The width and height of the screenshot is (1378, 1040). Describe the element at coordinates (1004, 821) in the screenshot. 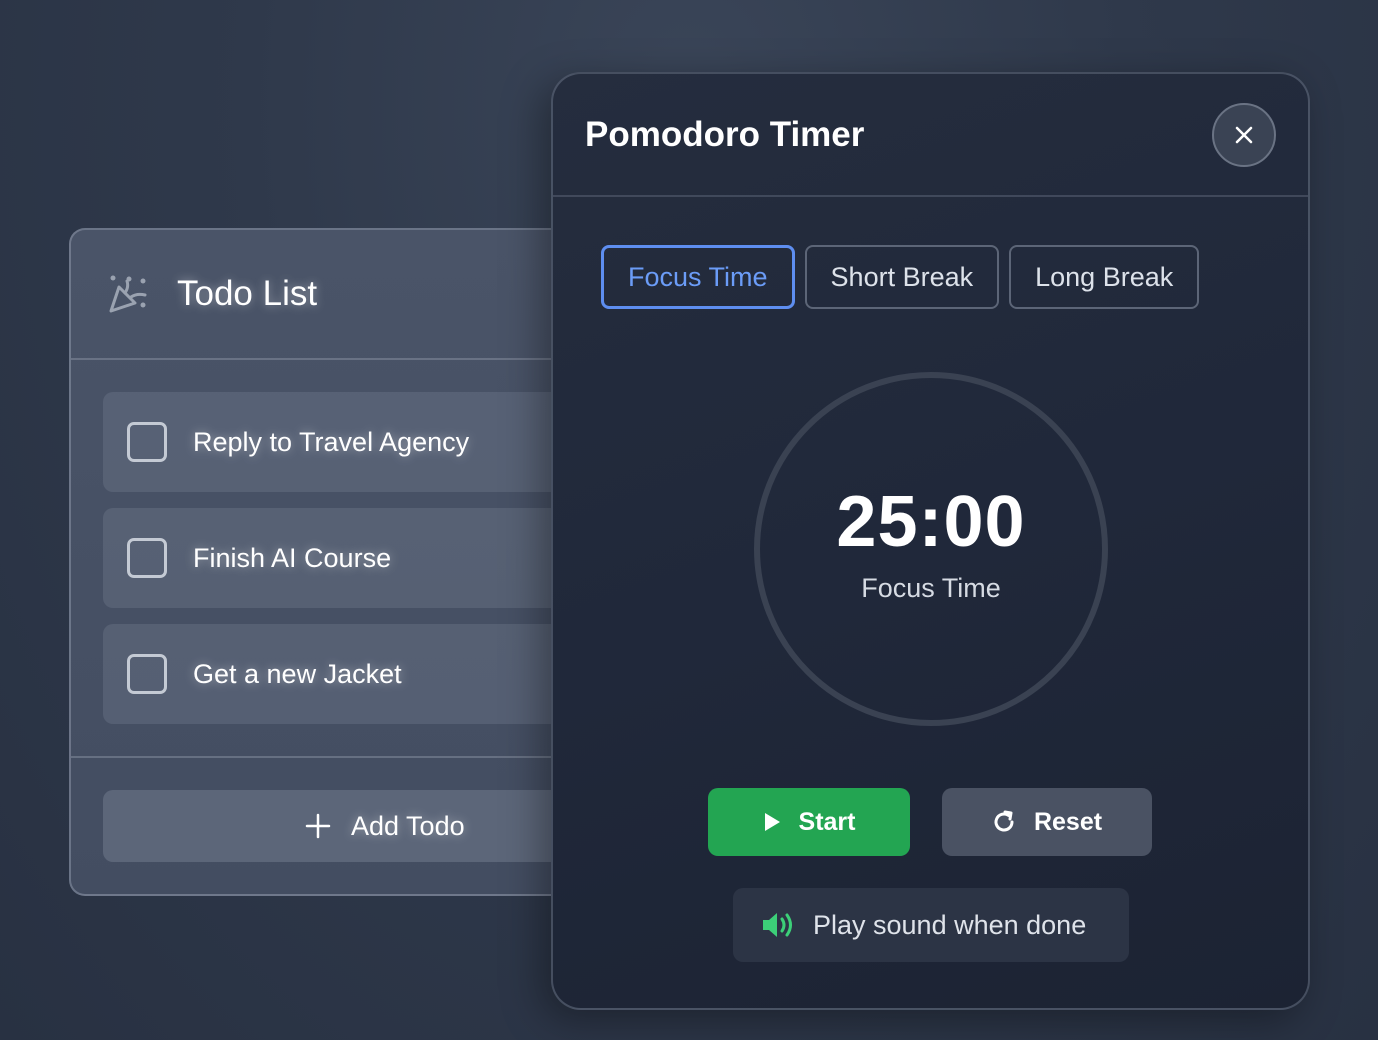

I see `refresh-icon` at that location.